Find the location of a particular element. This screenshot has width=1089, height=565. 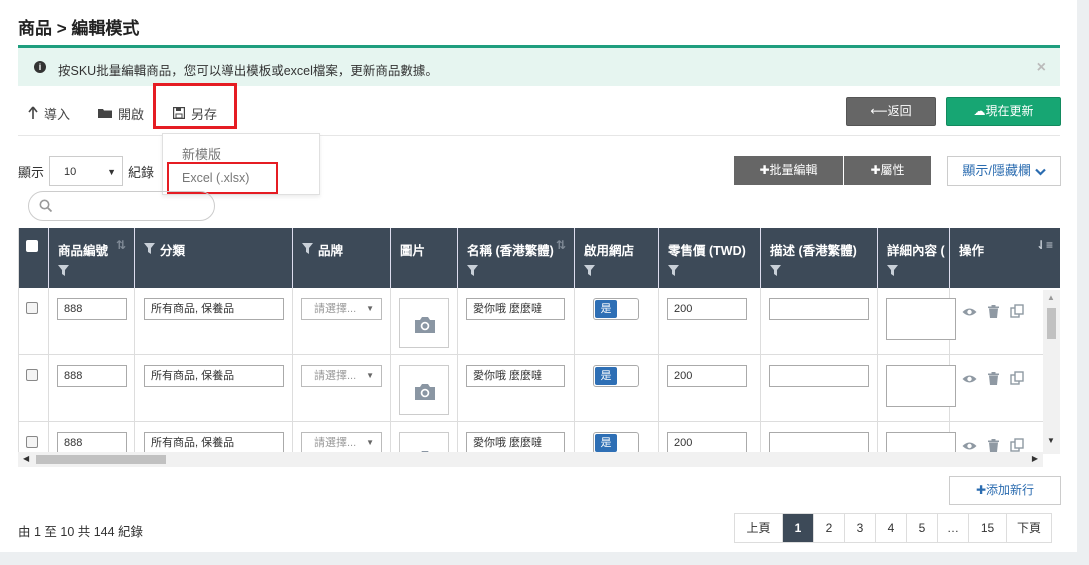

attributes-button: ✚屬性 is located at coordinates (887, 170).